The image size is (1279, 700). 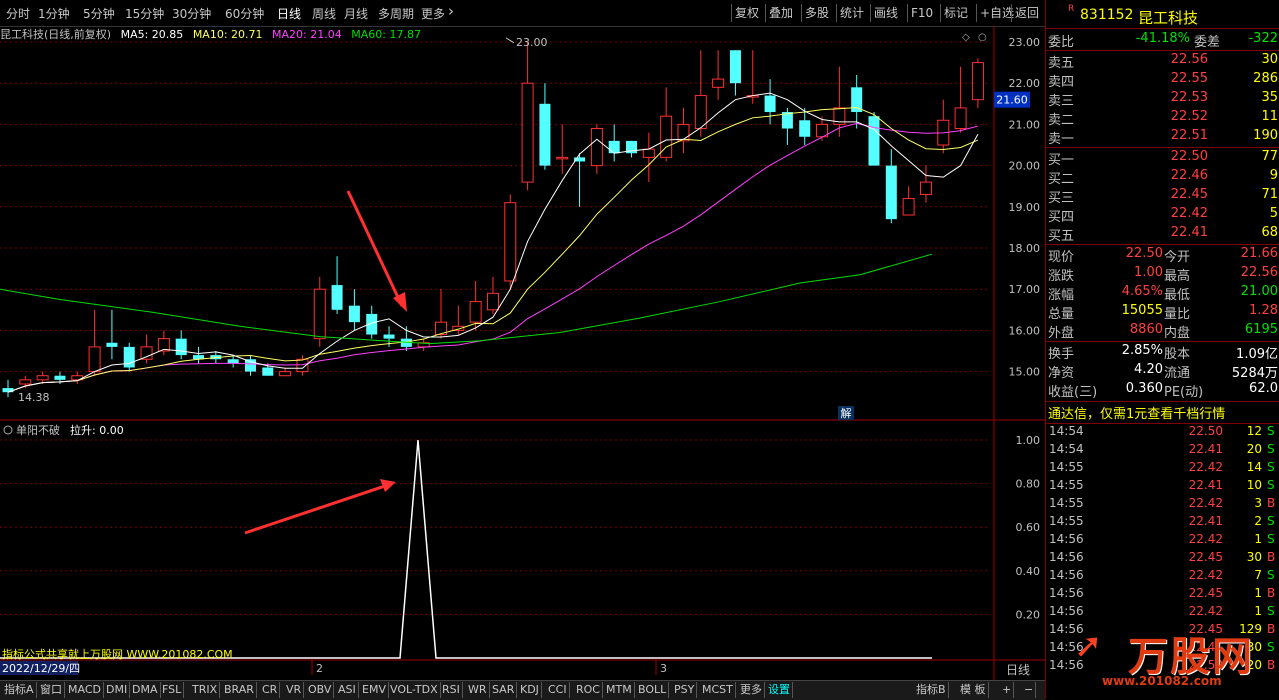 What do you see at coordinates (145, 690) in the screenshot?
I see `indicator-tab-4: DMA` at bounding box center [145, 690].